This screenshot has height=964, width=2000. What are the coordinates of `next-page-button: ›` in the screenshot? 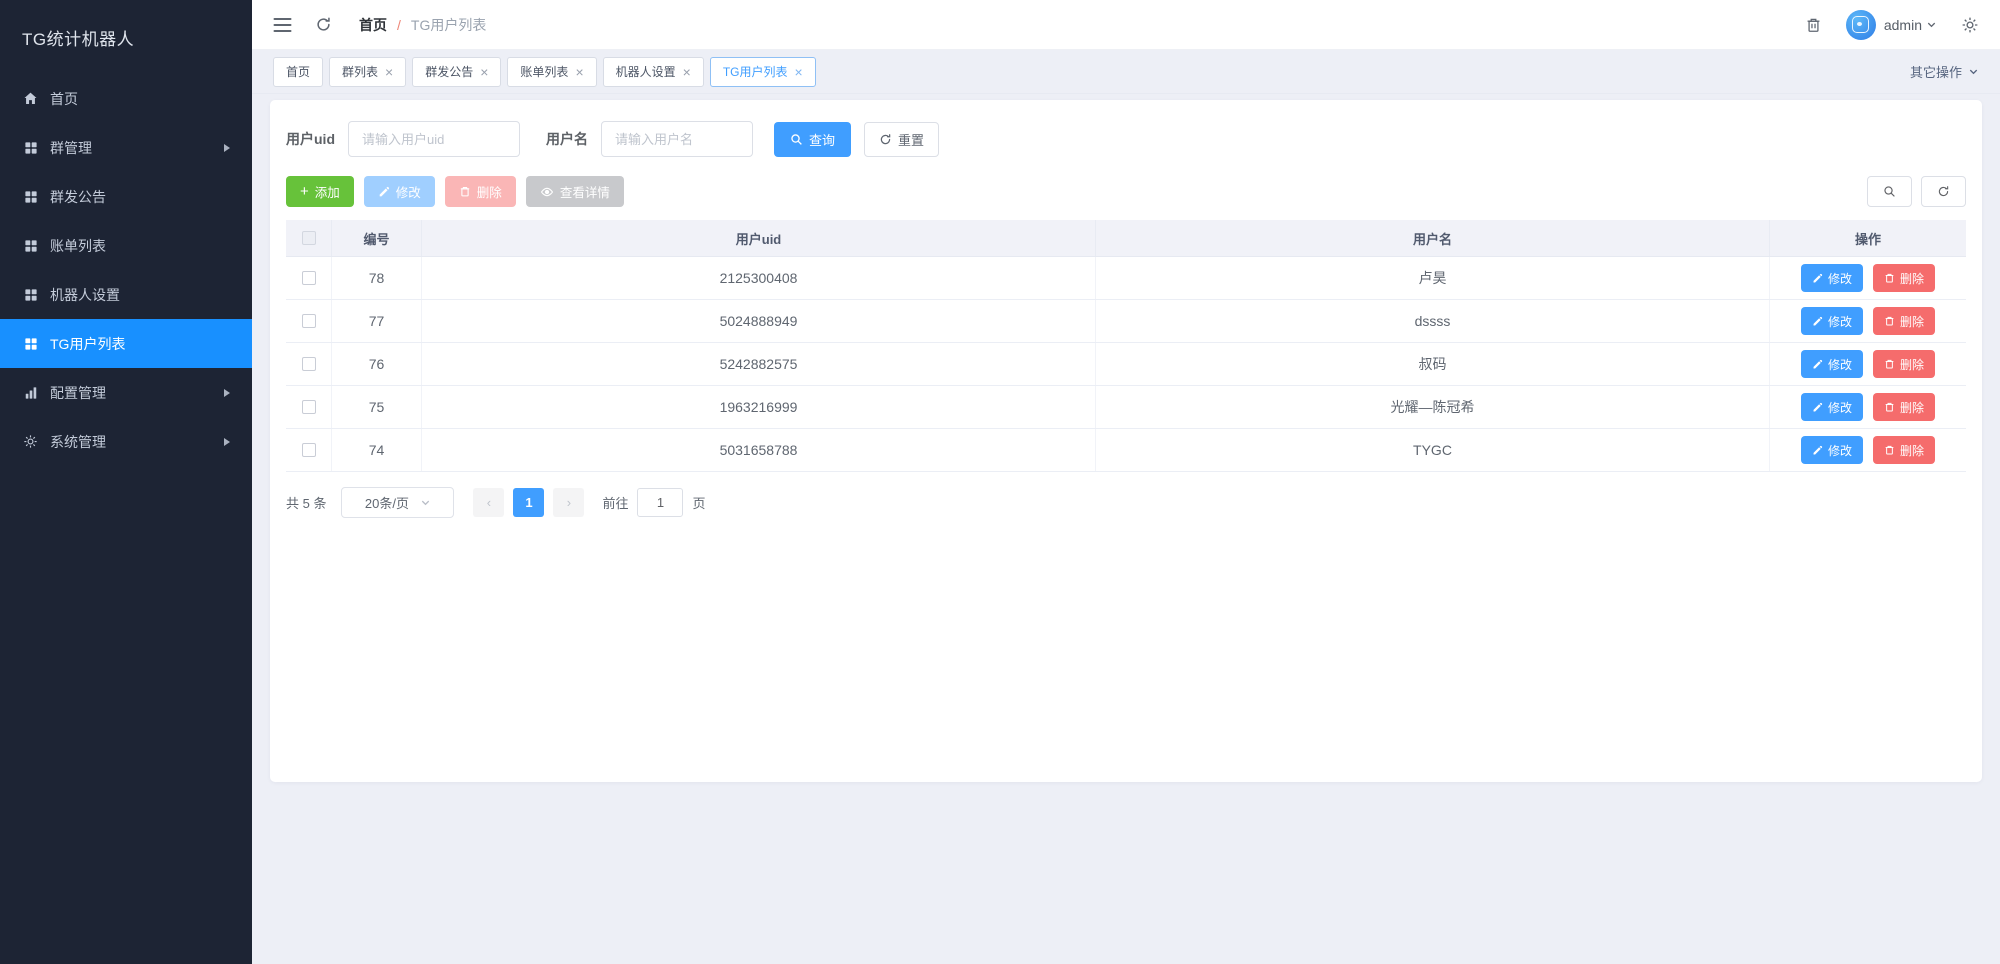 It's located at (569, 502).